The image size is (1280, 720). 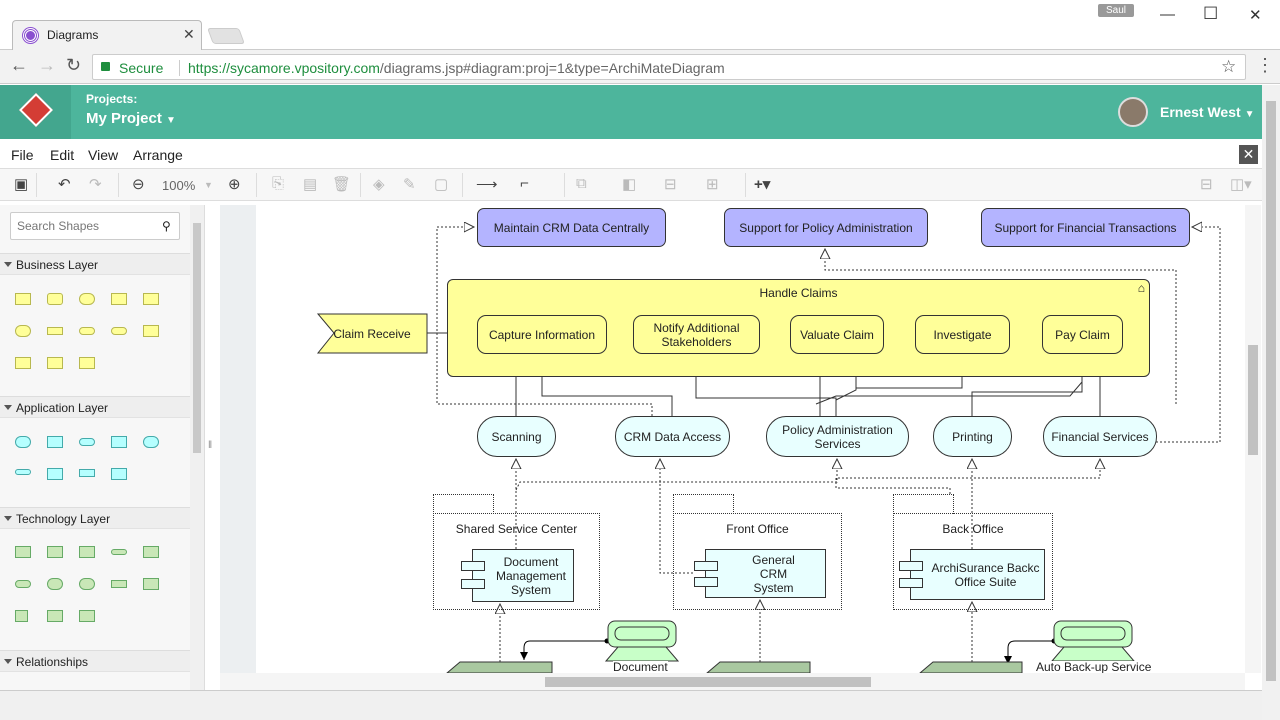 I want to click on function-label: Handle Claims, so click(x=798, y=293).